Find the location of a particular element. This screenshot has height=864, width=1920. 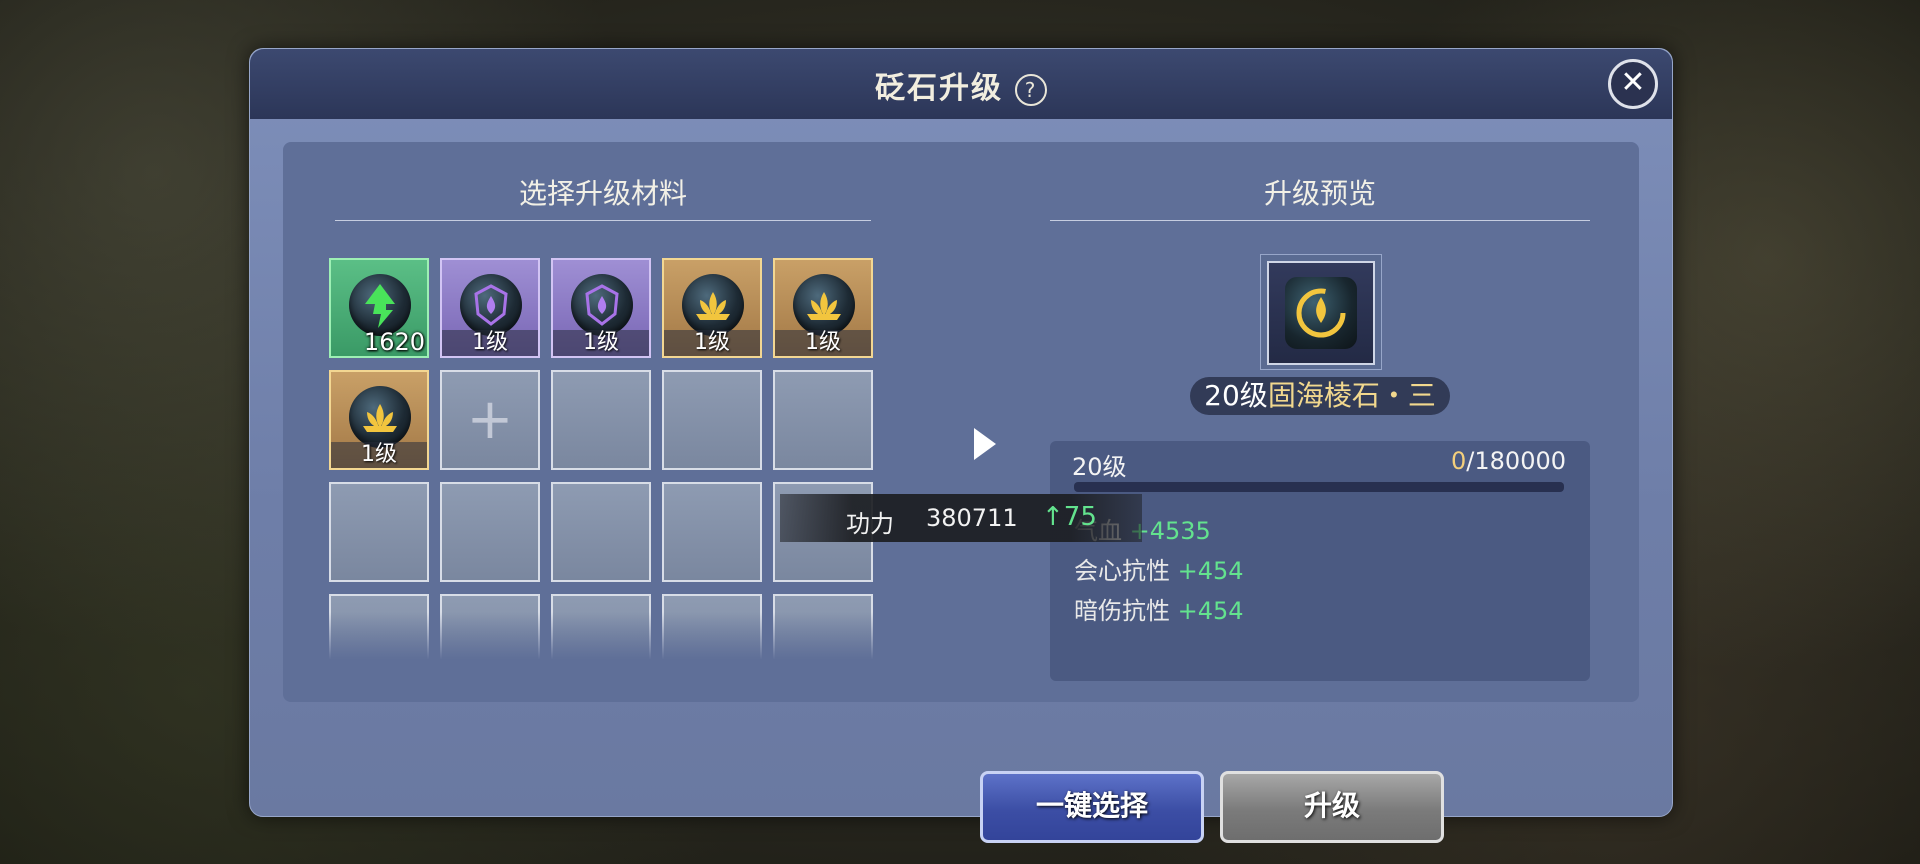

stats-level: 20级 is located at coordinates (1099, 467).